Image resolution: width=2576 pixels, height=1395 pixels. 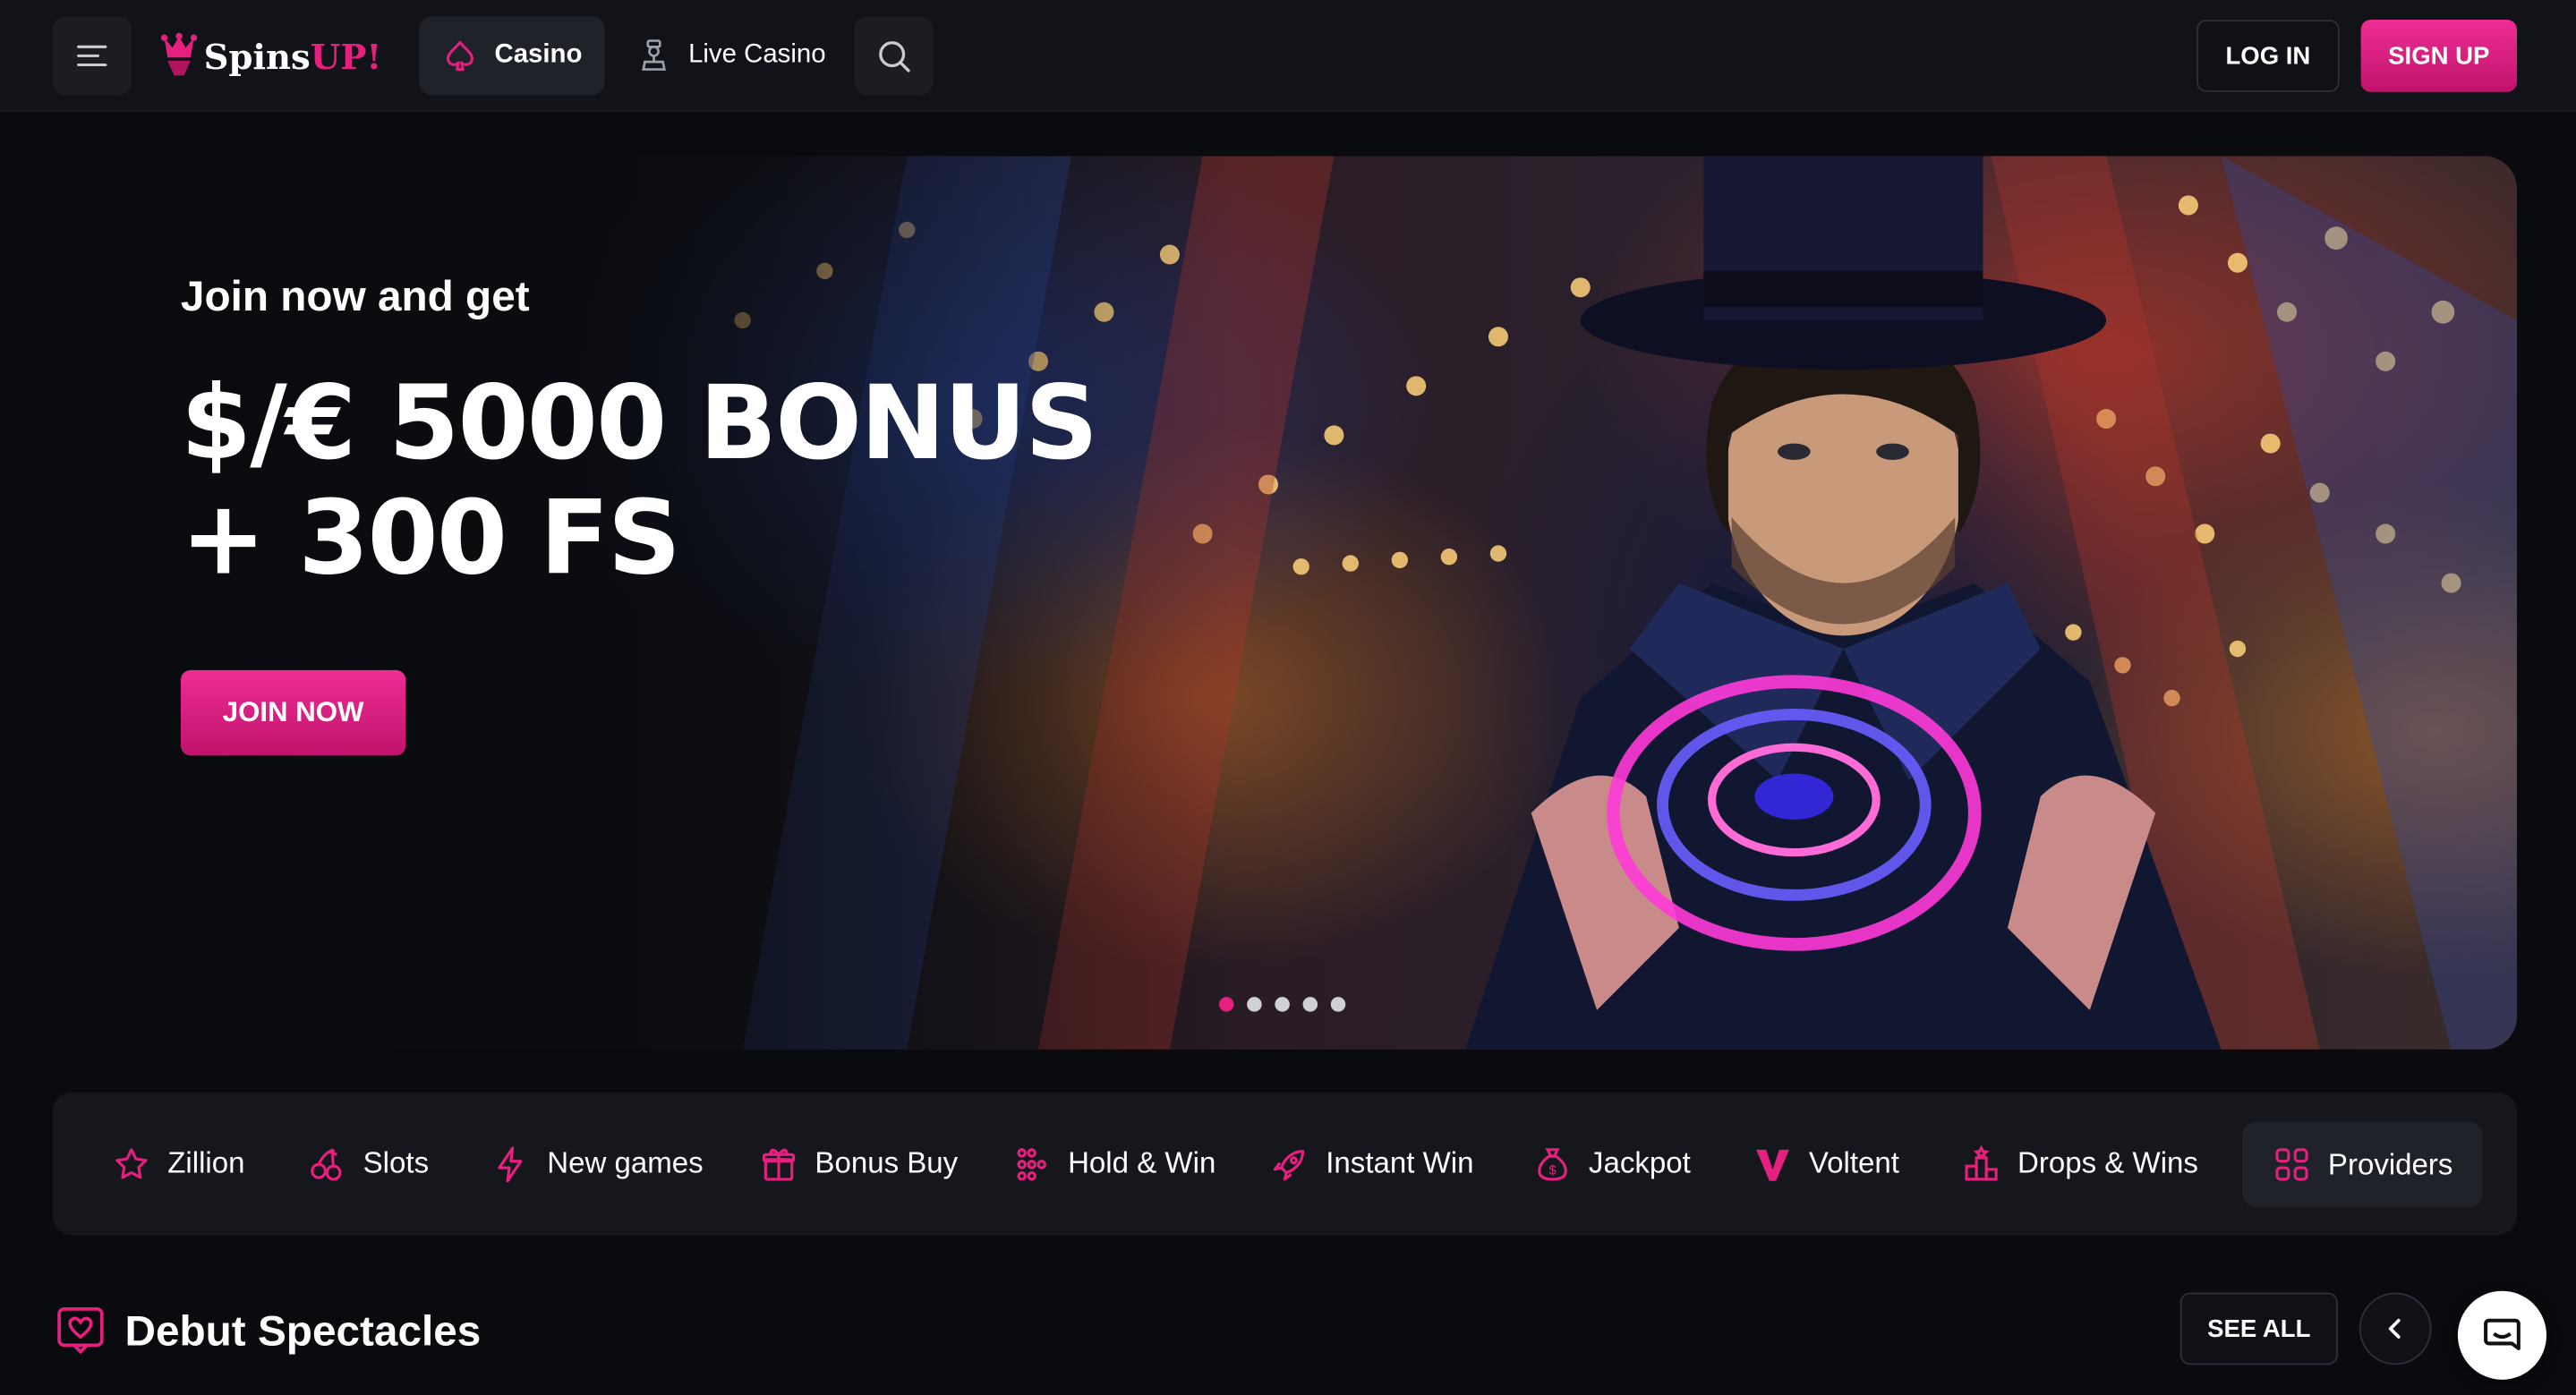 I want to click on category-bar: Zillion Slots New games Bonus Buy Hold &, so click(x=1284, y=1164).